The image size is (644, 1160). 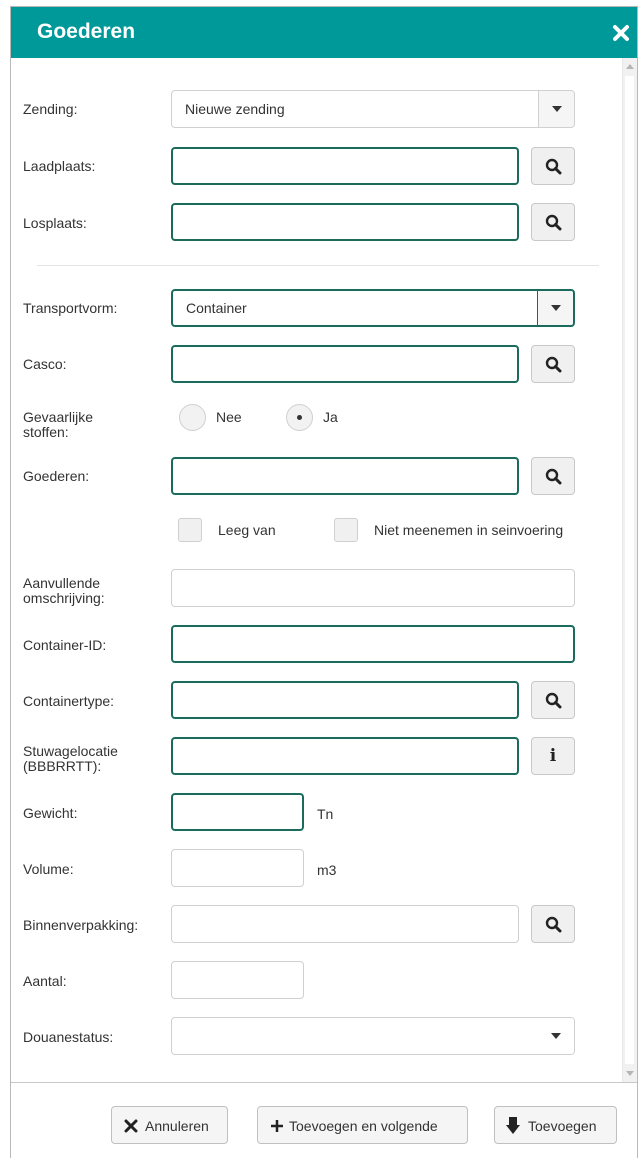 I want to click on scrollbar, so click(x=629, y=570).